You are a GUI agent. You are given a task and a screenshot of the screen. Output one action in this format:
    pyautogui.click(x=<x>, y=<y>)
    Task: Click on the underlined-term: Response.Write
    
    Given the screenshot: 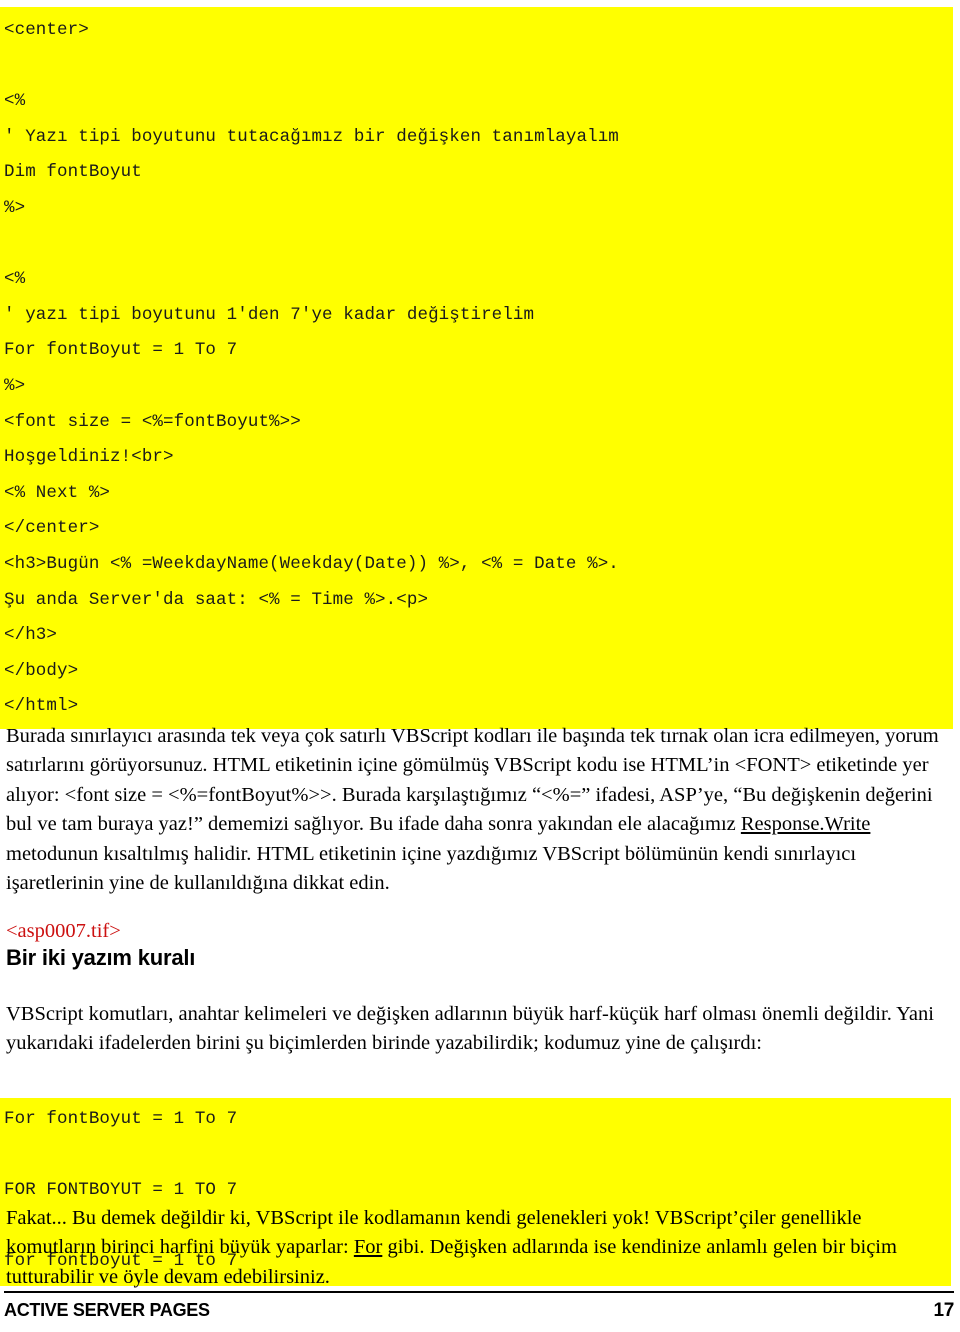 What is the action you would take?
    pyautogui.click(x=805, y=824)
    